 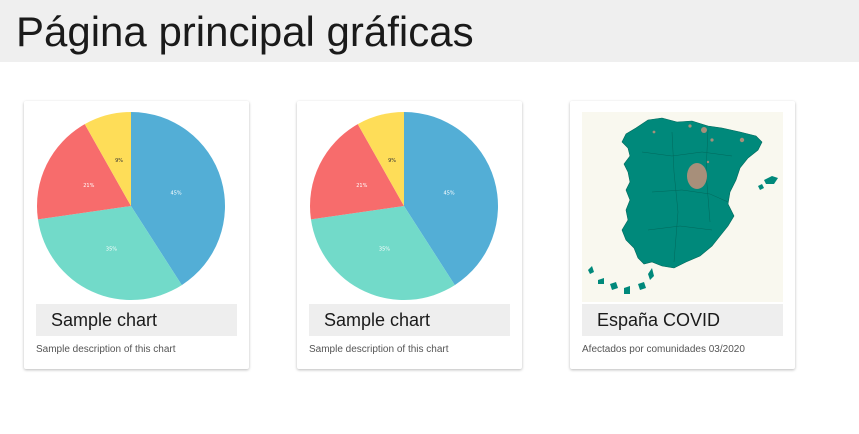 I want to click on card-caption-bar: España COVID, so click(x=682, y=320).